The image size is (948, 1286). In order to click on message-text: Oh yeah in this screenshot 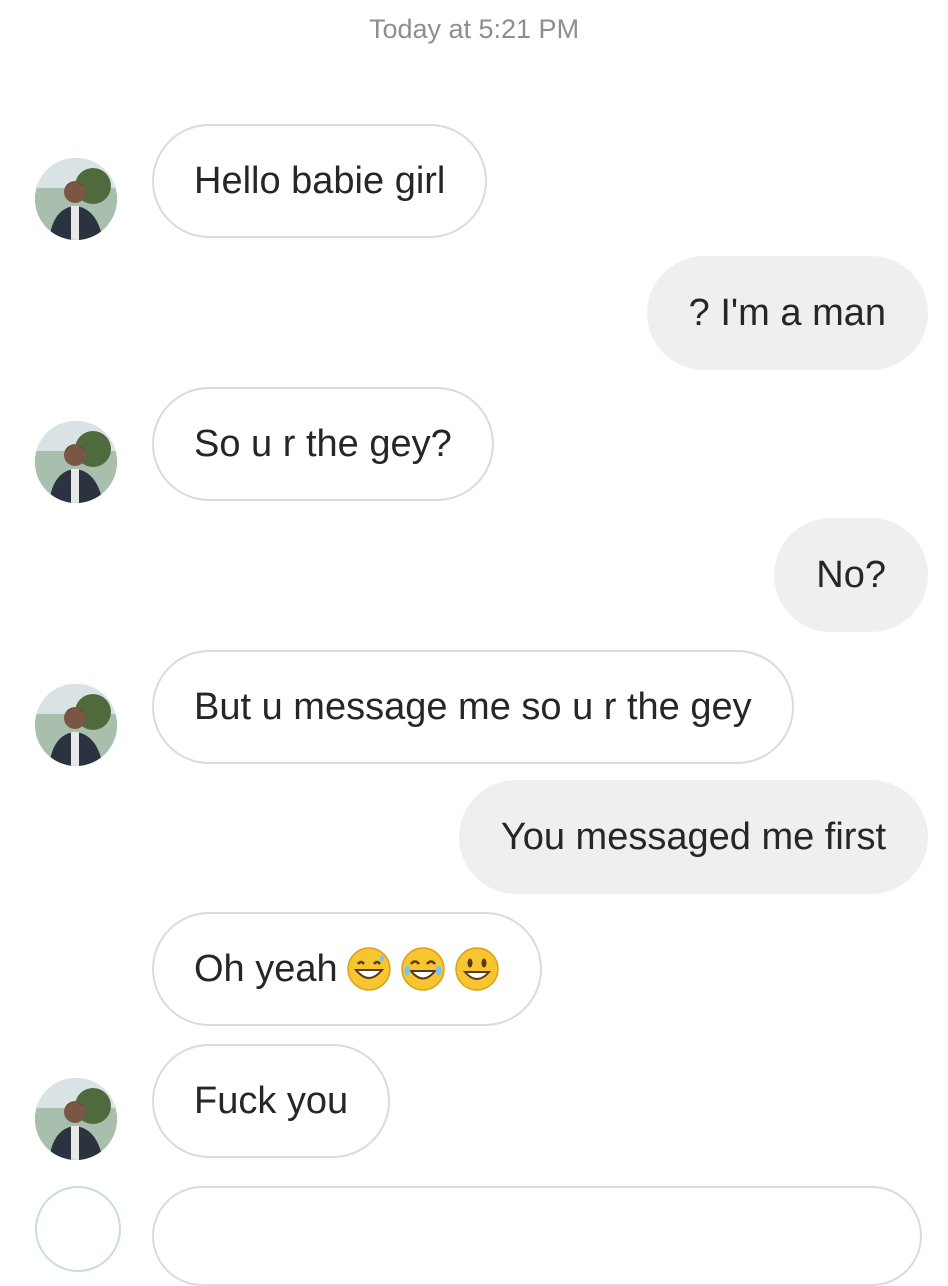, I will do `click(266, 968)`.